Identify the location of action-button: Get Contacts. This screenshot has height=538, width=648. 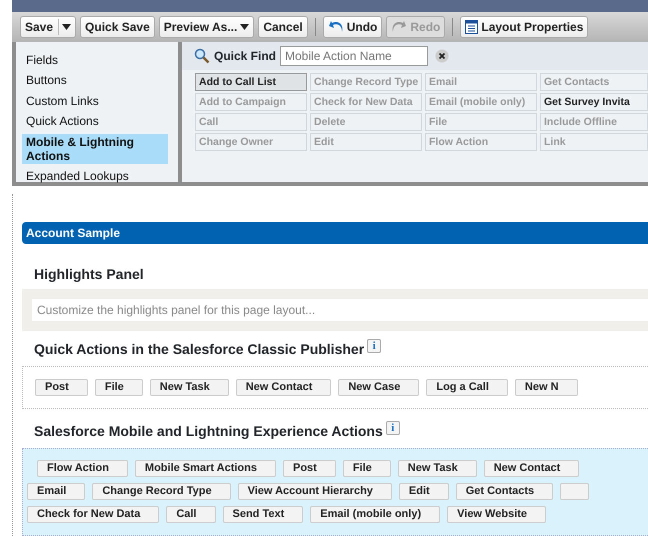
(505, 491).